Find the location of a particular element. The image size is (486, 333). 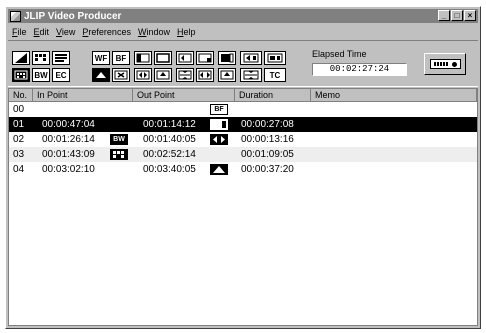

device-button is located at coordinates (445, 64).